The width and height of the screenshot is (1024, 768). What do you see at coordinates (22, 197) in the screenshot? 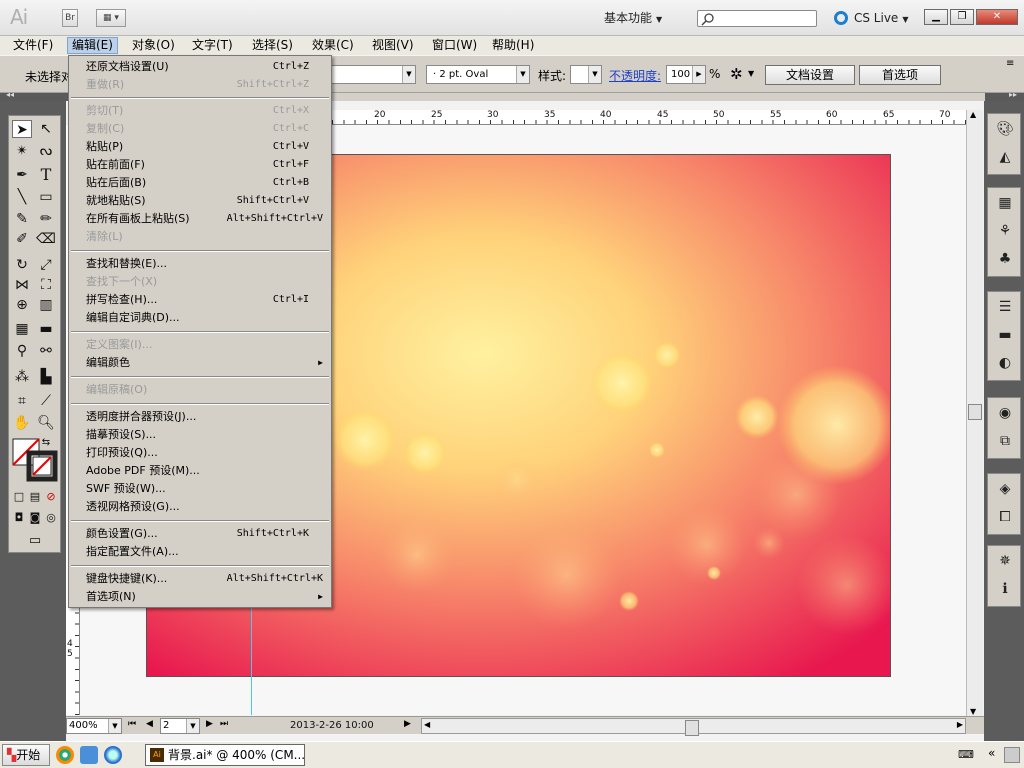
I see `line-tool-icon: ╲` at bounding box center [22, 197].